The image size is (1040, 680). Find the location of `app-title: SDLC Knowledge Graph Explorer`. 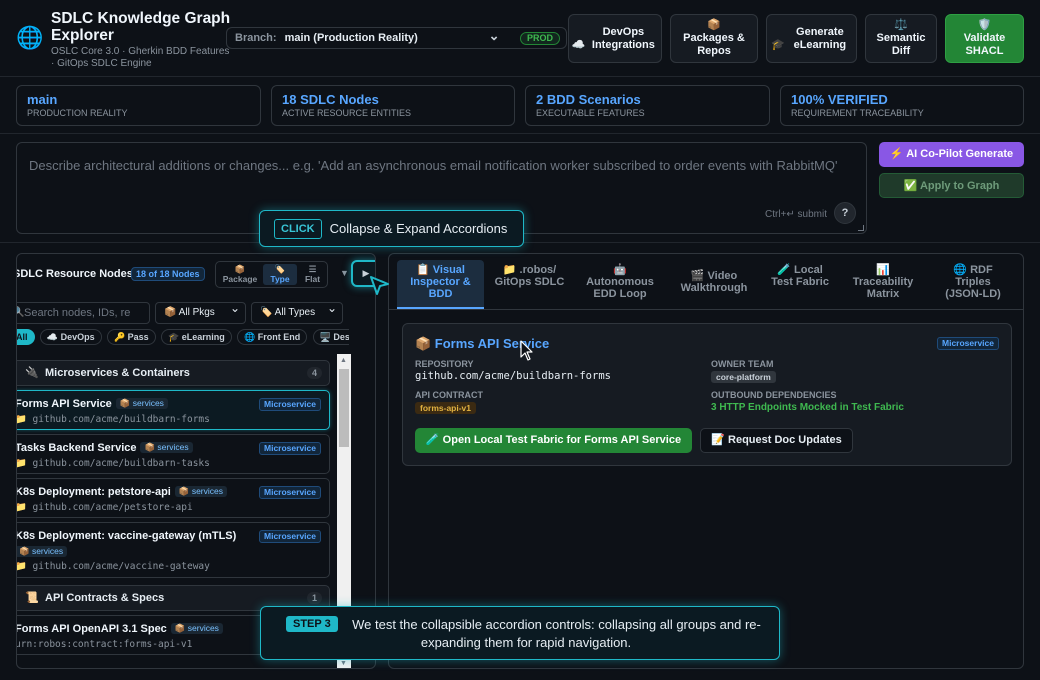

app-title: SDLC Knowledge Graph Explorer is located at coordinates (141, 27).